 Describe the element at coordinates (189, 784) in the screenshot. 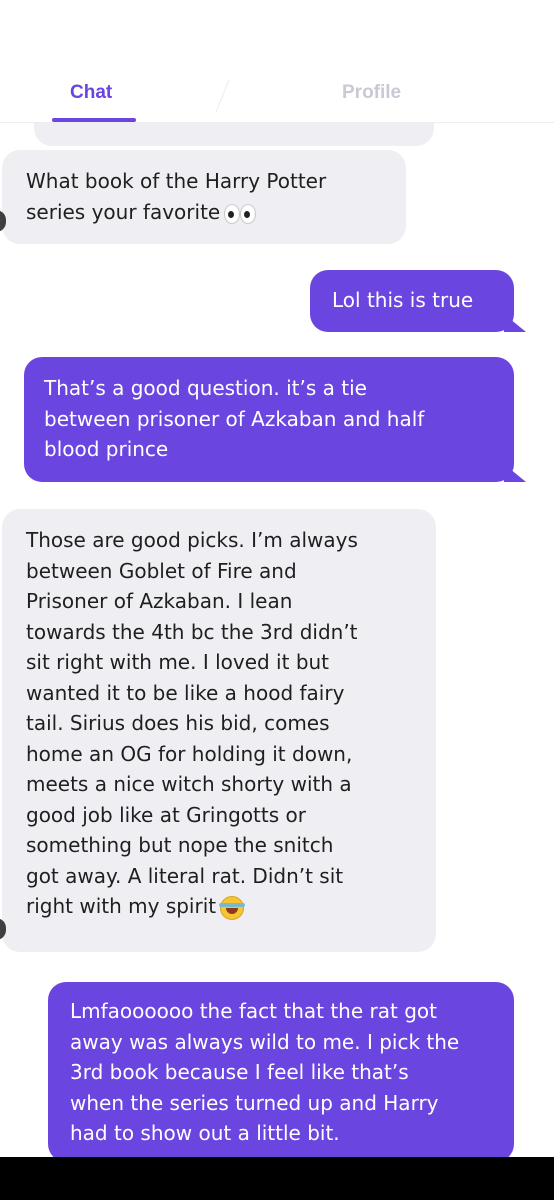

I see `message-line: meets a nice witch shorty with a` at that location.